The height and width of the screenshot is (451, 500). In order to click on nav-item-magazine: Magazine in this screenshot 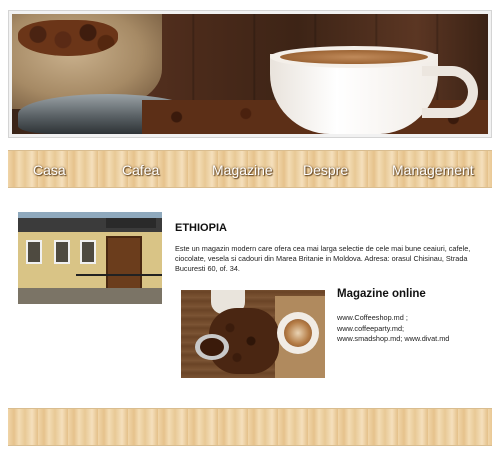, I will do `click(242, 170)`.